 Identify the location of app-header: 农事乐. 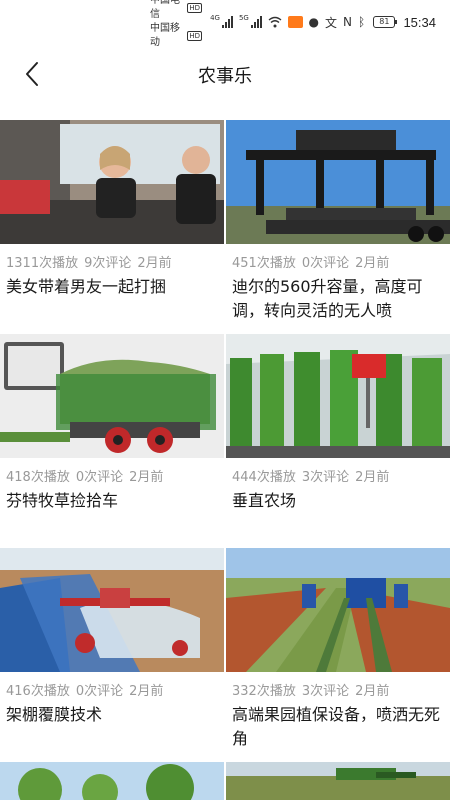
(225, 74).